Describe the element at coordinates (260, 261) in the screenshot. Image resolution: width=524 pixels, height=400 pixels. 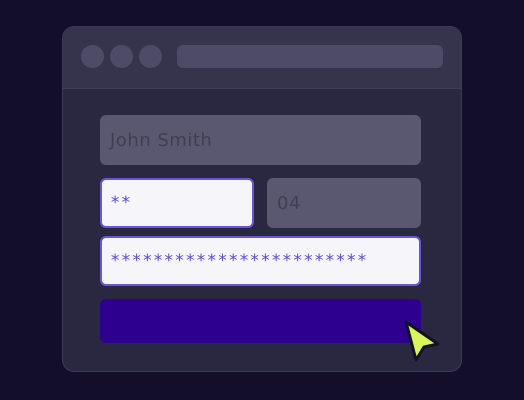
I see `password-field: ************************` at that location.